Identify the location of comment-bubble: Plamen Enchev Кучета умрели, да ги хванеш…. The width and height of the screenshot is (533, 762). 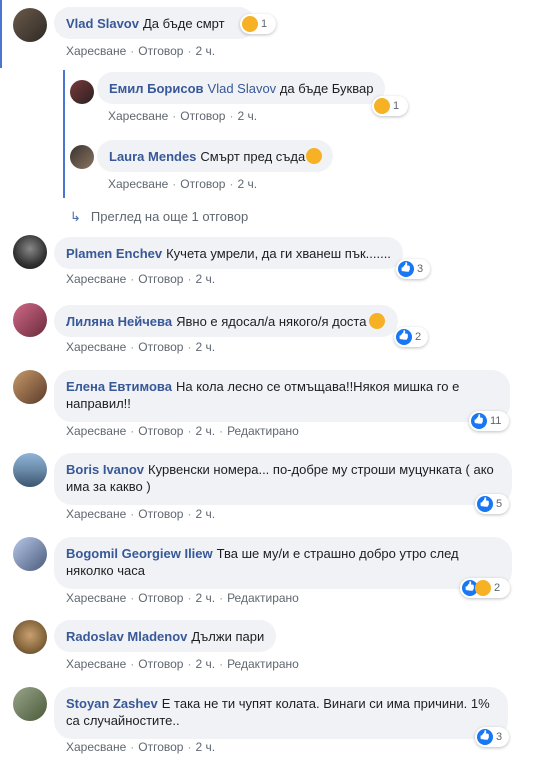
(228, 253).